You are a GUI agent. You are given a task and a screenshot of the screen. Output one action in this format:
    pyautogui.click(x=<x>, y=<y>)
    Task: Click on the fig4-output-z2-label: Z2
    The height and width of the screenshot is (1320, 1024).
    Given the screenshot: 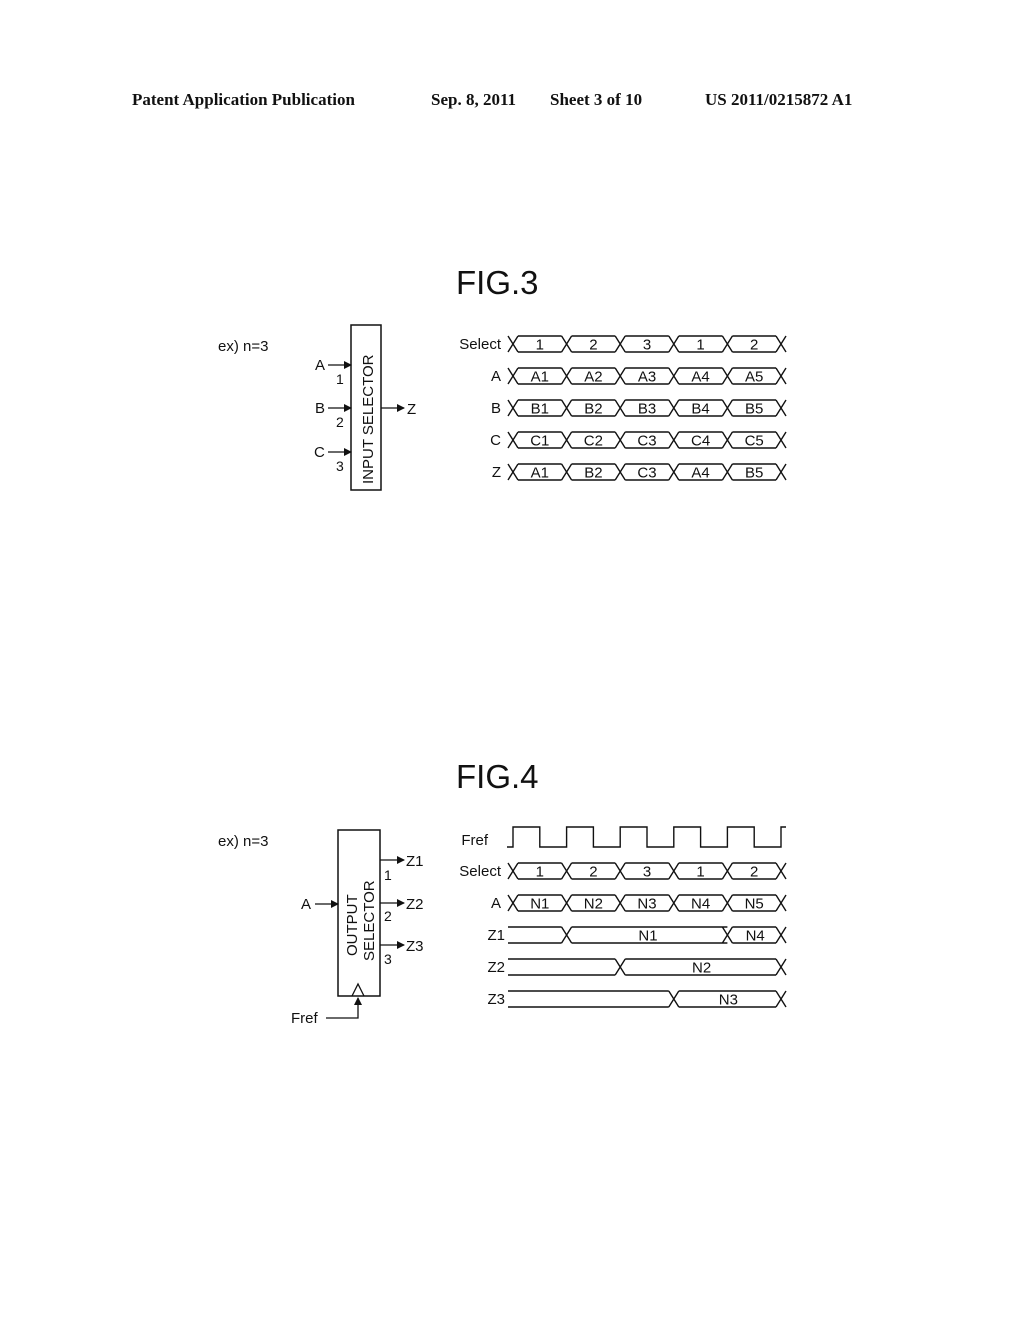 What is the action you would take?
    pyautogui.click(x=415, y=904)
    